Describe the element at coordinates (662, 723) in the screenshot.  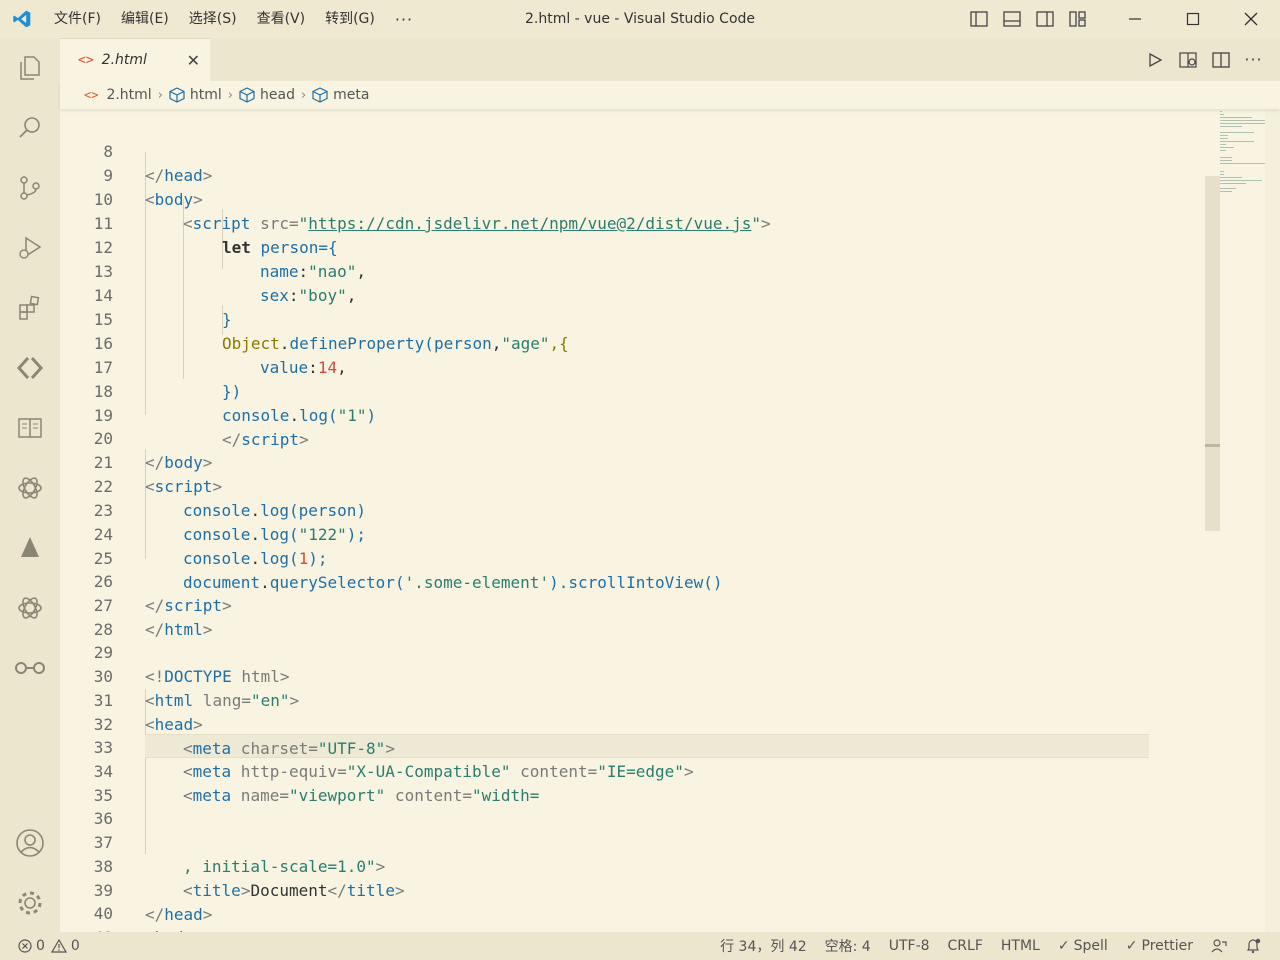
I see `code-line: 32 <meta charset="UTF-8">` at that location.